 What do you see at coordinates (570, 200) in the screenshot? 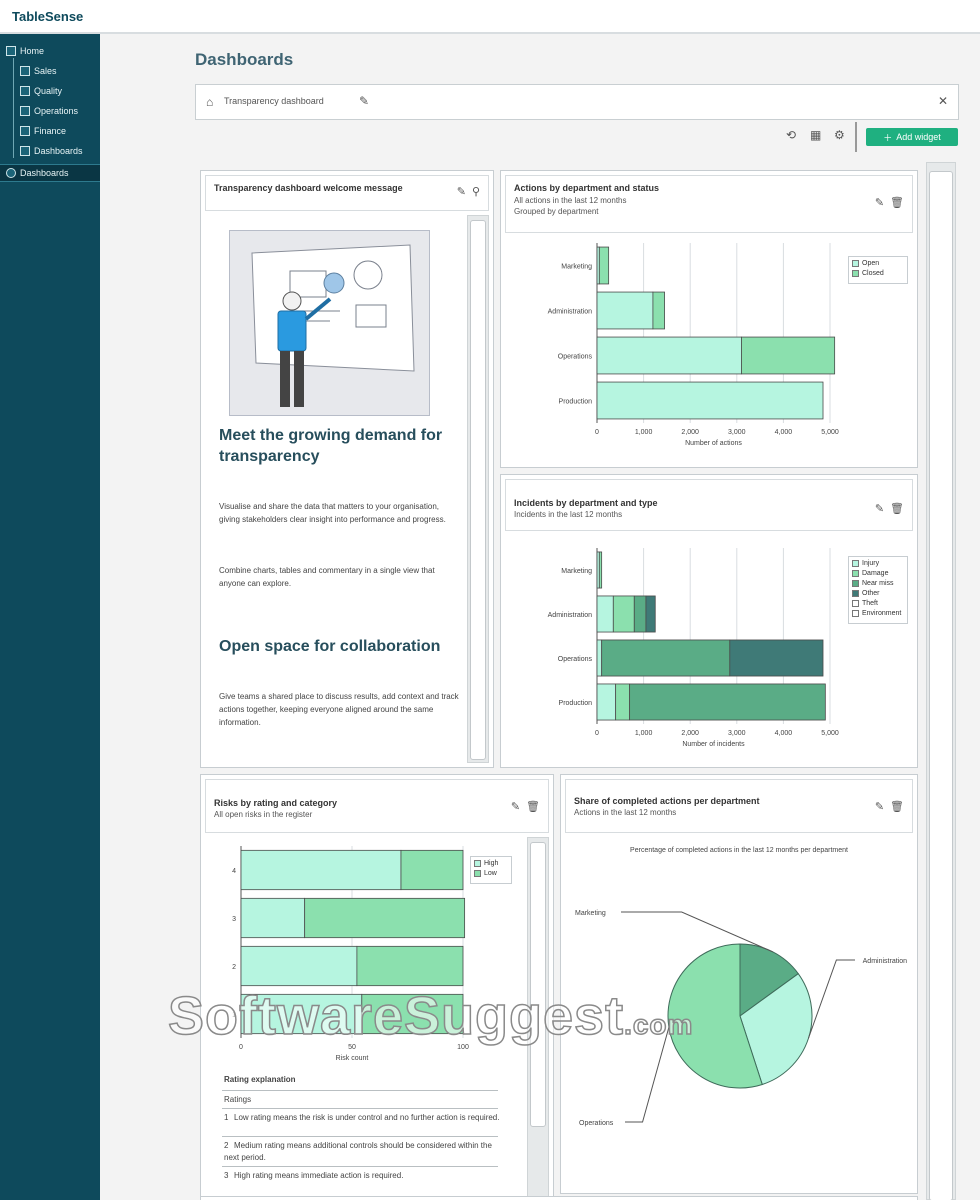
I see `actions-chart-subtitle: All actions in the last 12 months` at bounding box center [570, 200].